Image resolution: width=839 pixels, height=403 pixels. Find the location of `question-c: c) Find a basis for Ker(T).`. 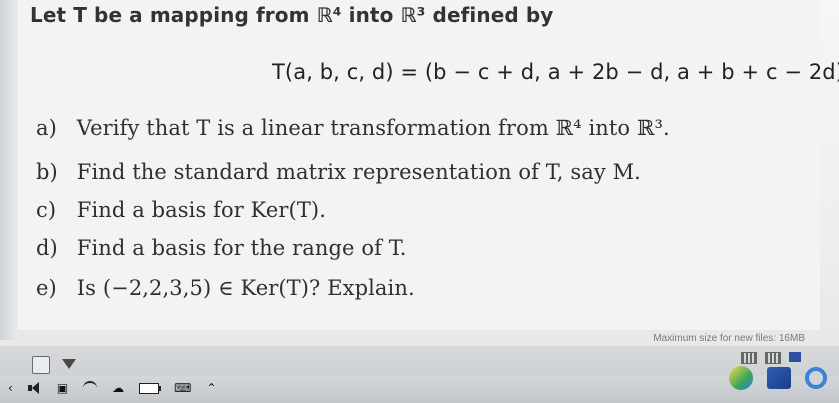

question-c: c) Find a basis for Ker(T). is located at coordinates (181, 210).